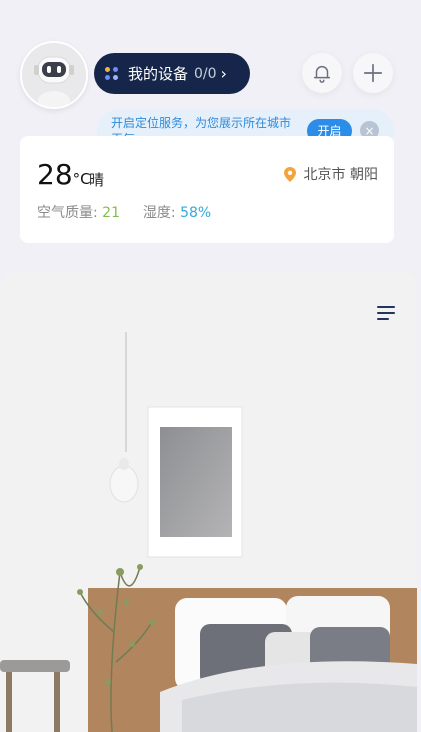 The image size is (421, 732). What do you see at coordinates (158, 74) in the screenshot?
I see `my-devices-label: 我的设备` at bounding box center [158, 74].